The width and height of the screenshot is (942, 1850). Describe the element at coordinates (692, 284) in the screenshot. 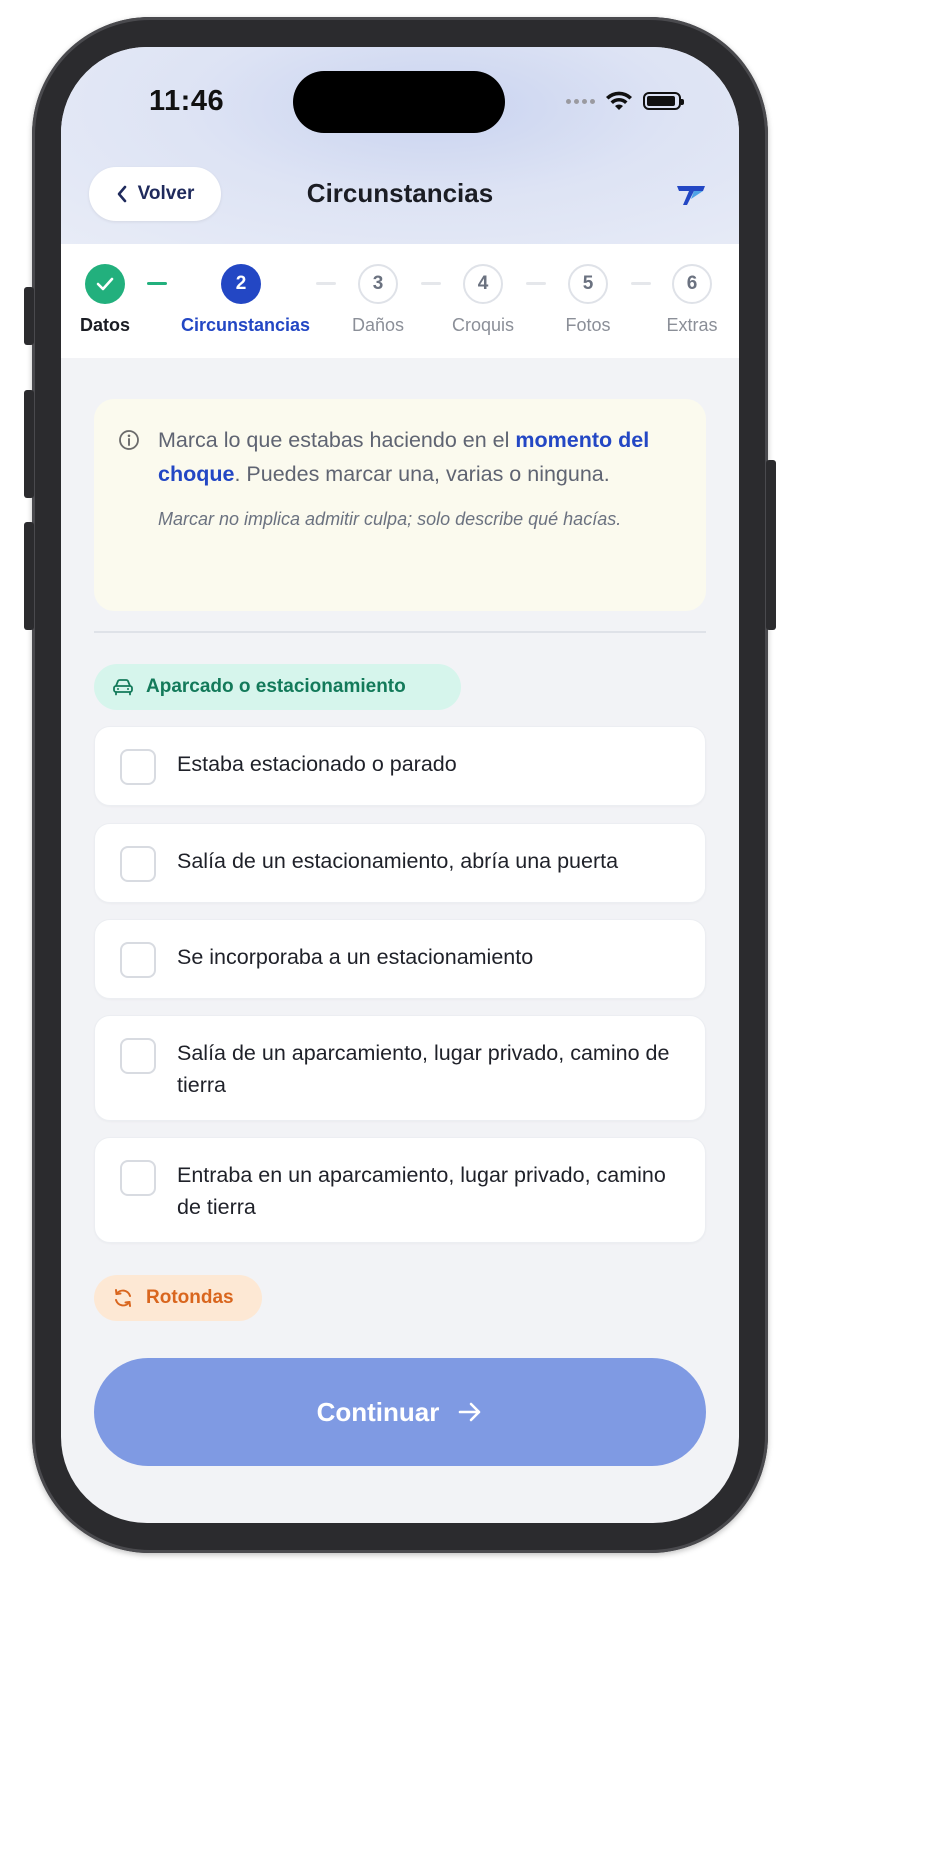

I see `step-number: 6` at that location.